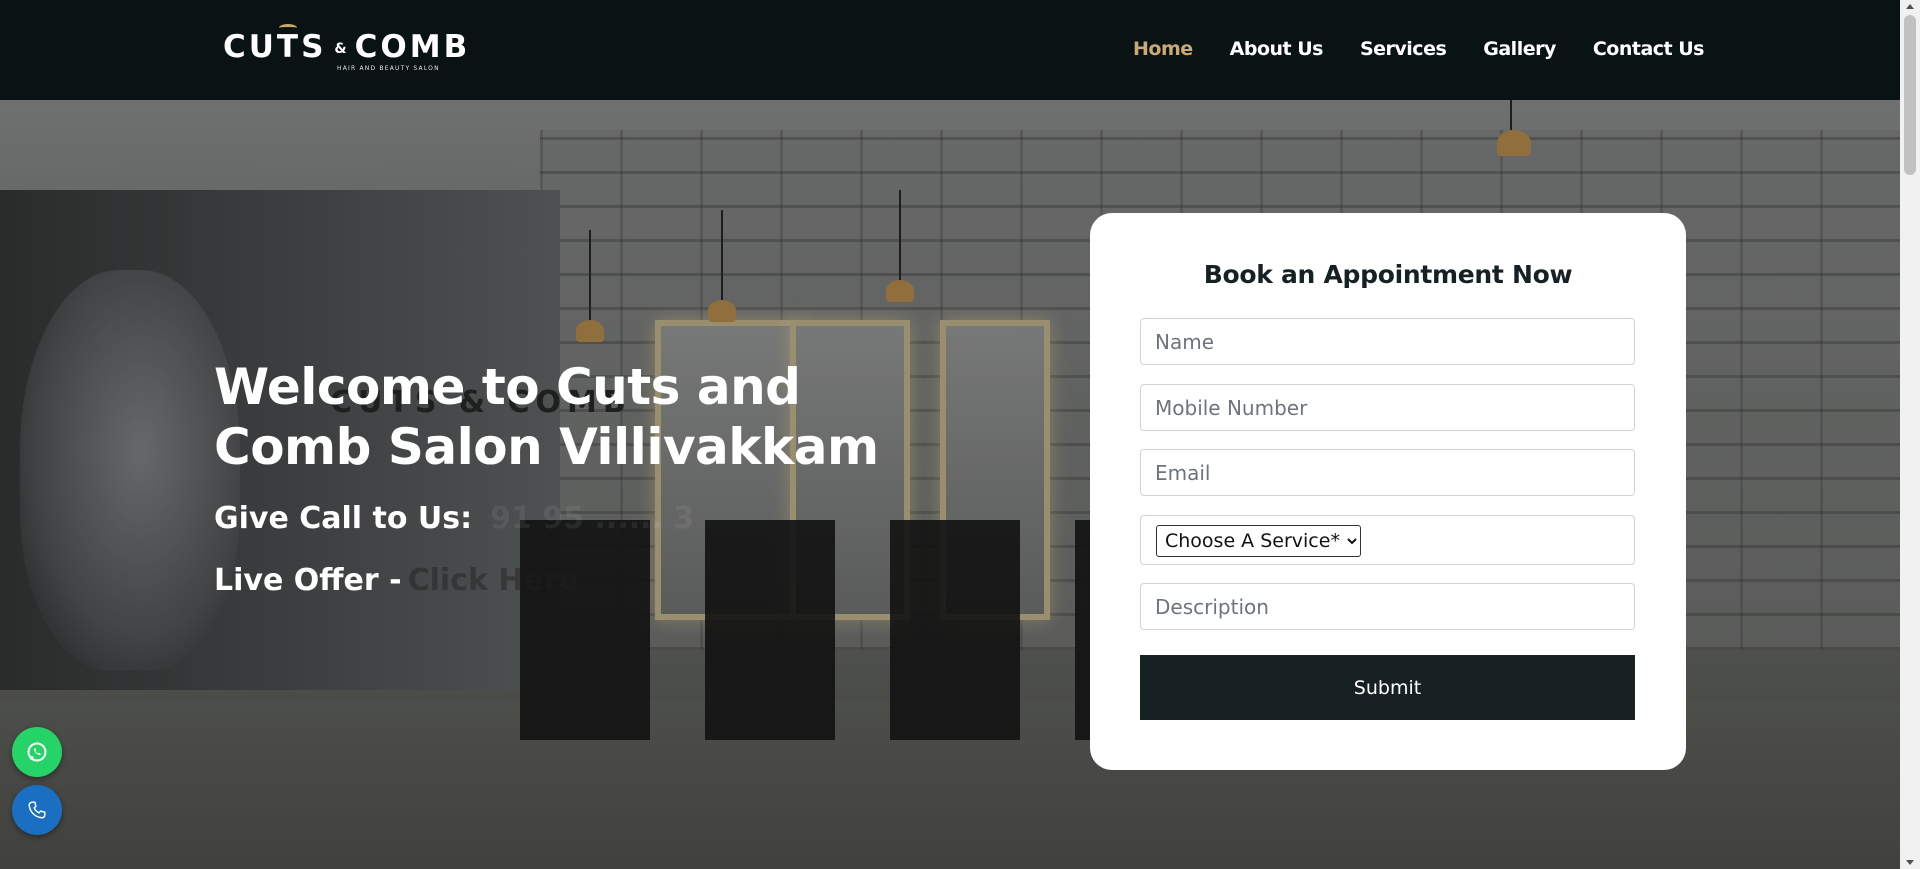 This screenshot has height=869, width=1920. What do you see at coordinates (308, 580) in the screenshot?
I see `offer-label: Live Offer -` at bounding box center [308, 580].